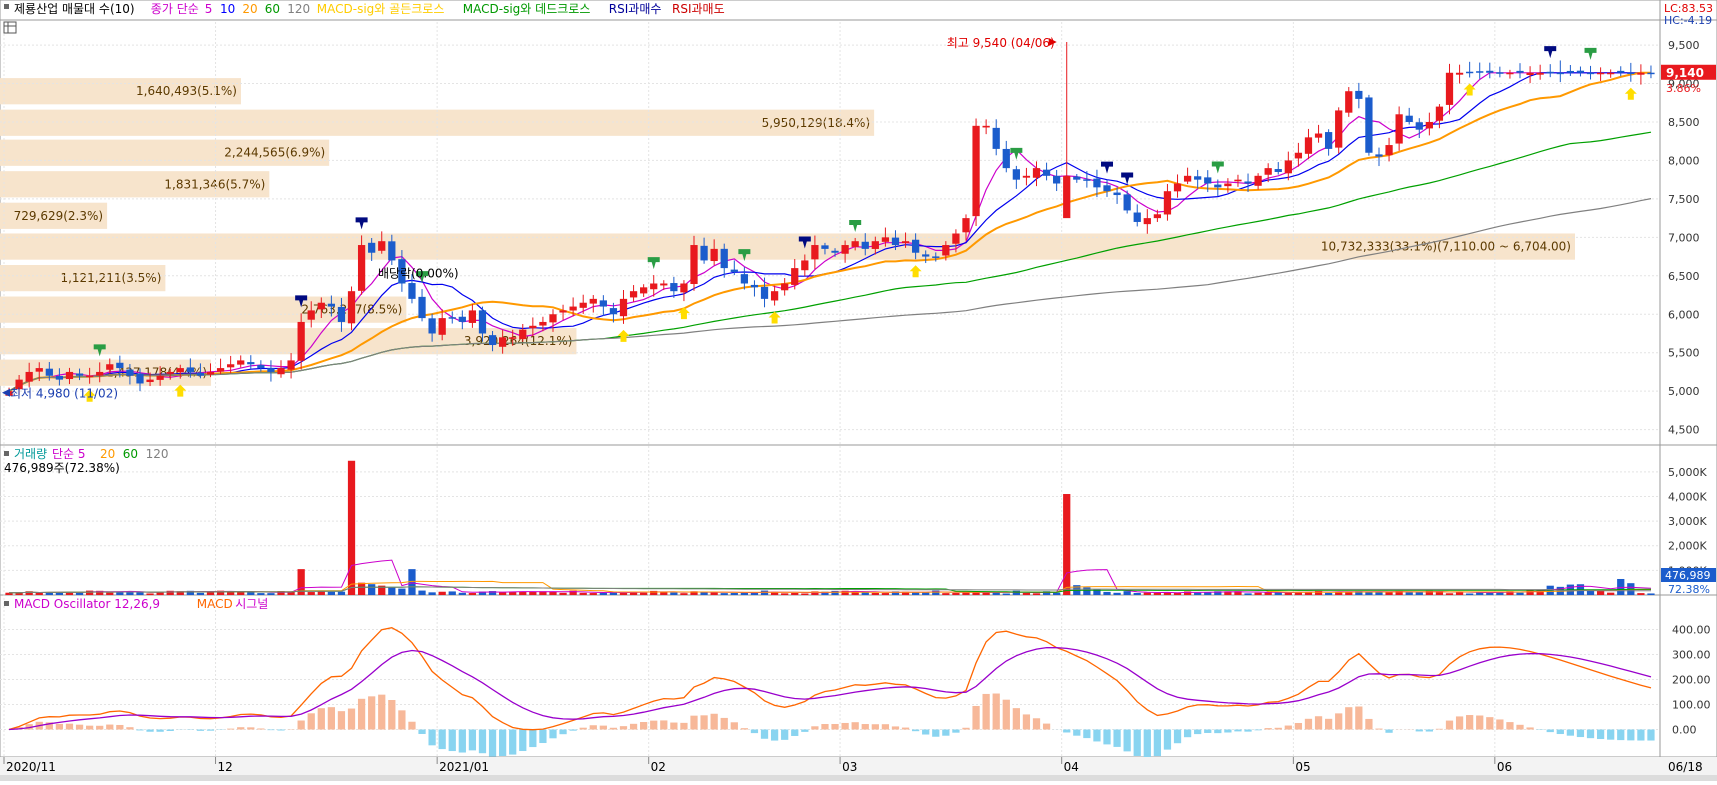 The image size is (1717, 785). I want to click on price-tick-label: 6,500, so click(1684, 276).